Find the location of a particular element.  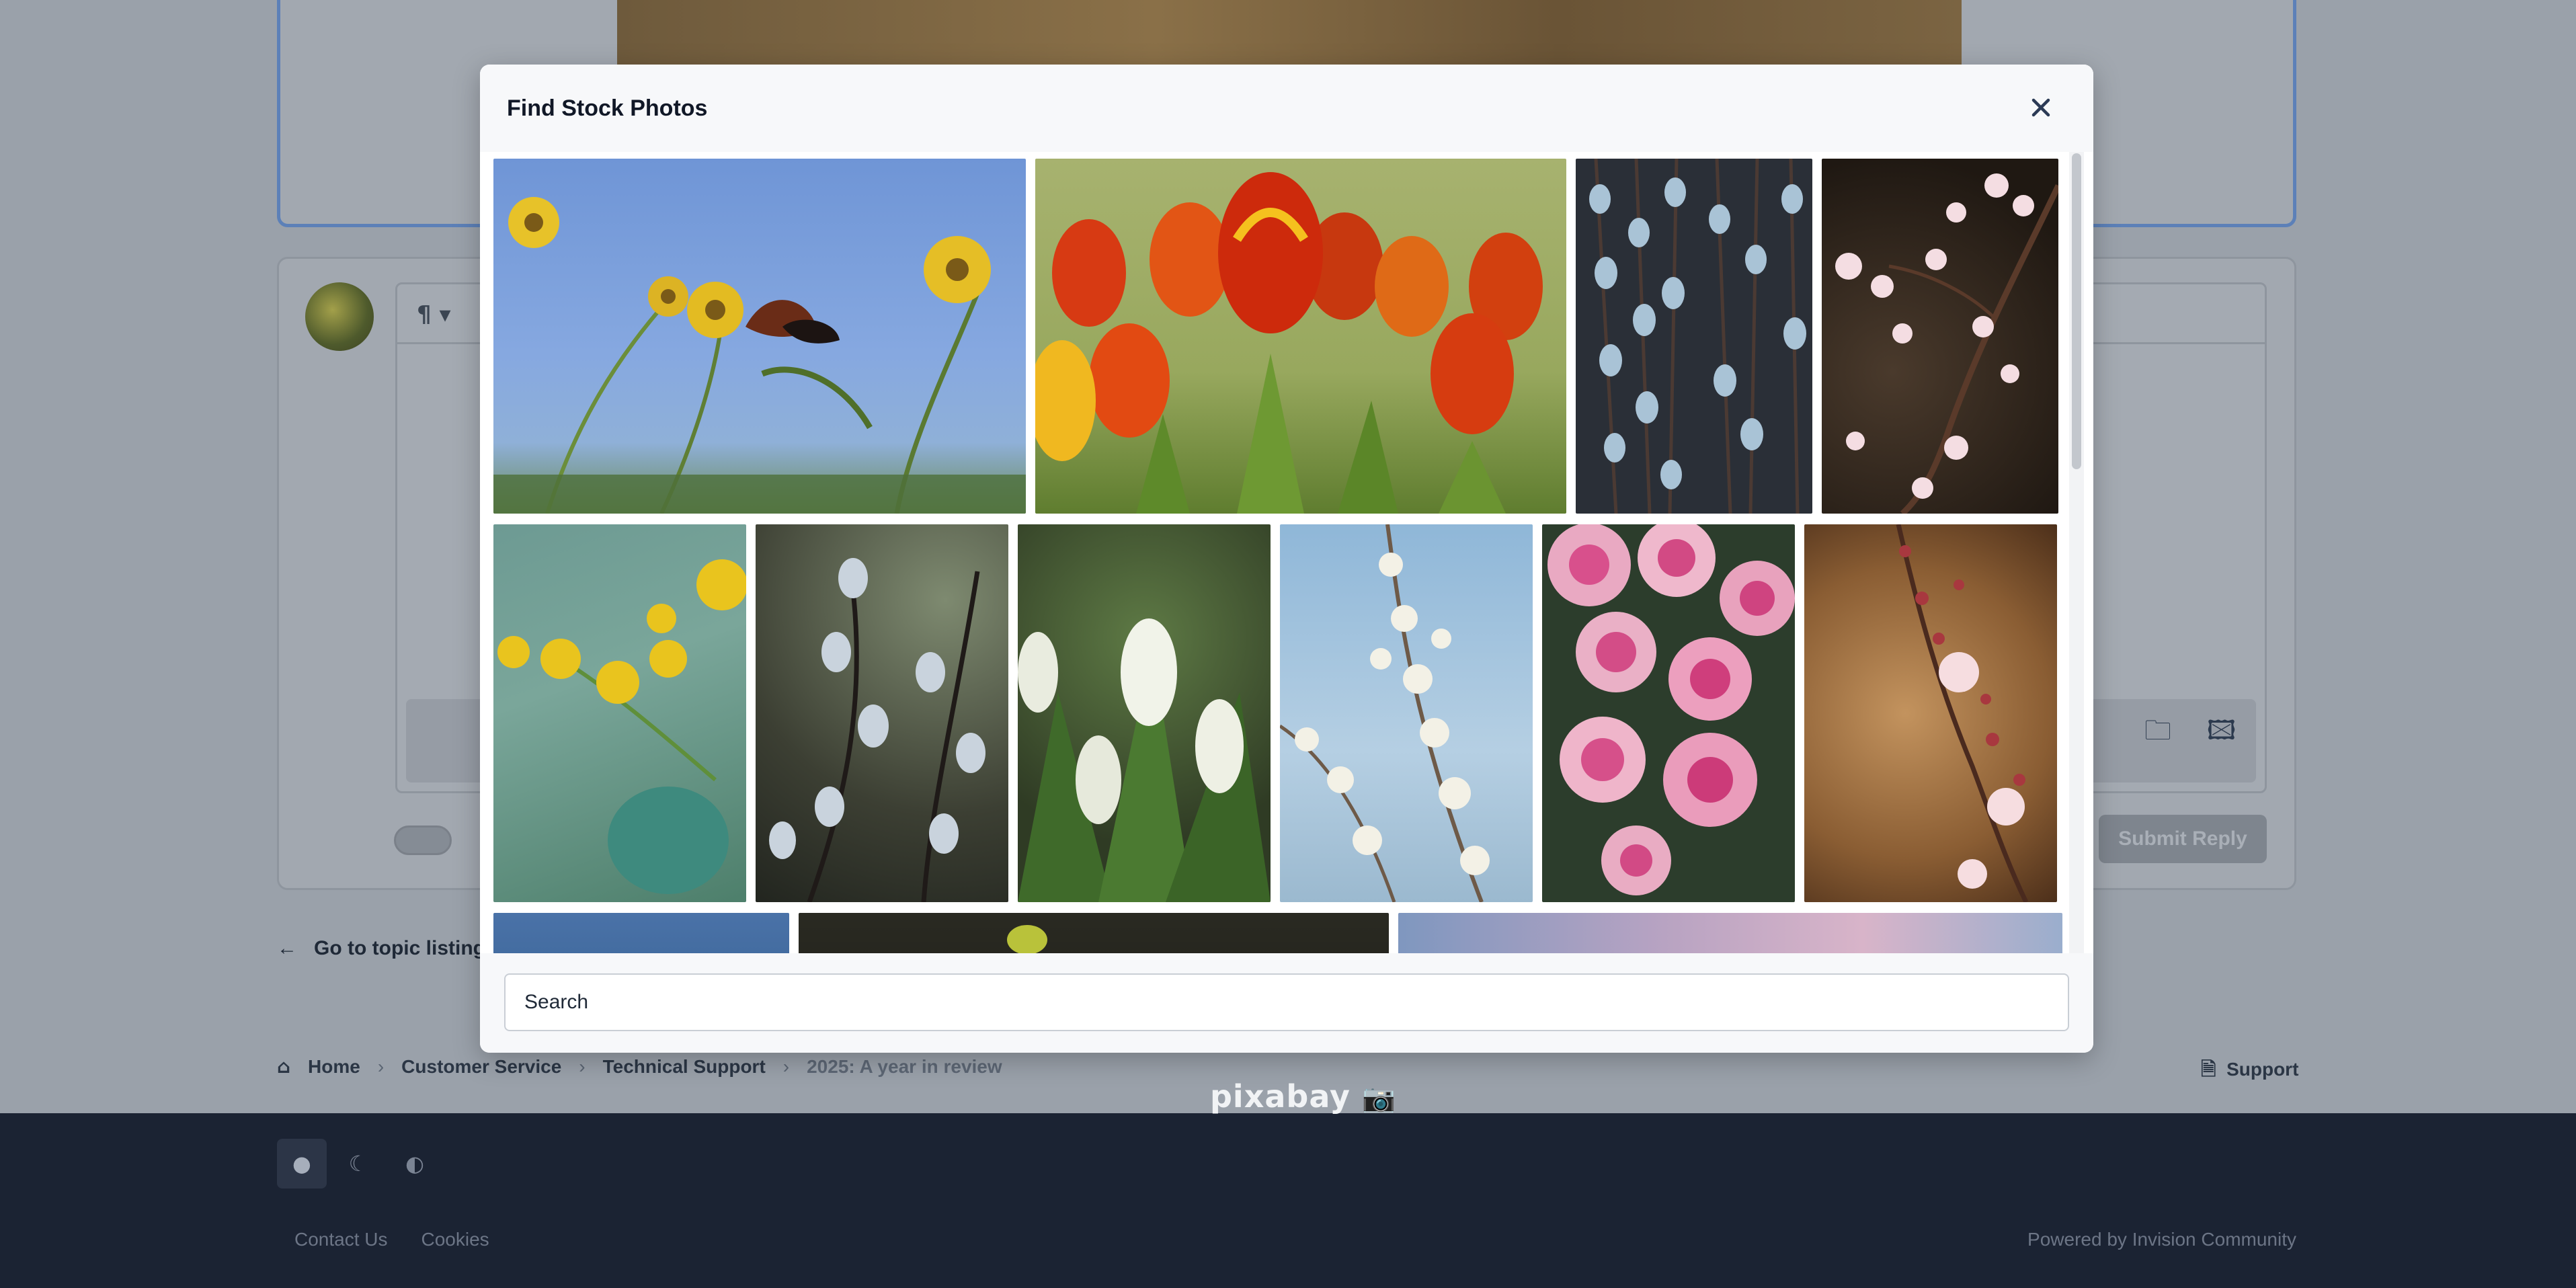

photo-white-blossom-blue-sky is located at coordinates (1406, 713).